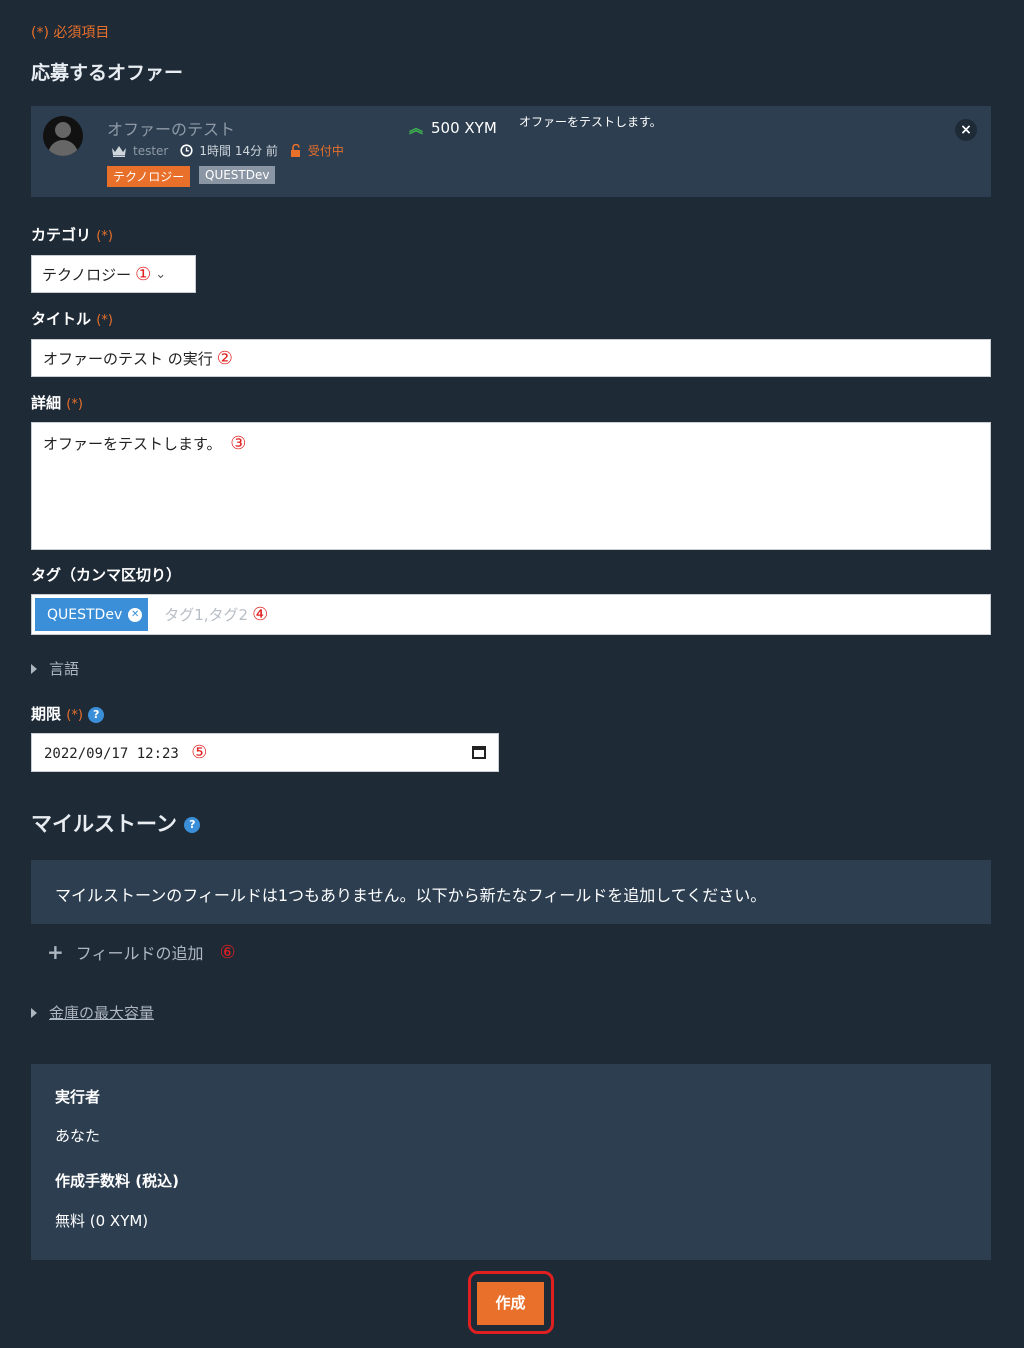  Describe the element at coordinates (141, 952) in the screenshot. I see `add-field-button: + フィールドの追加 ⑥` at that location.